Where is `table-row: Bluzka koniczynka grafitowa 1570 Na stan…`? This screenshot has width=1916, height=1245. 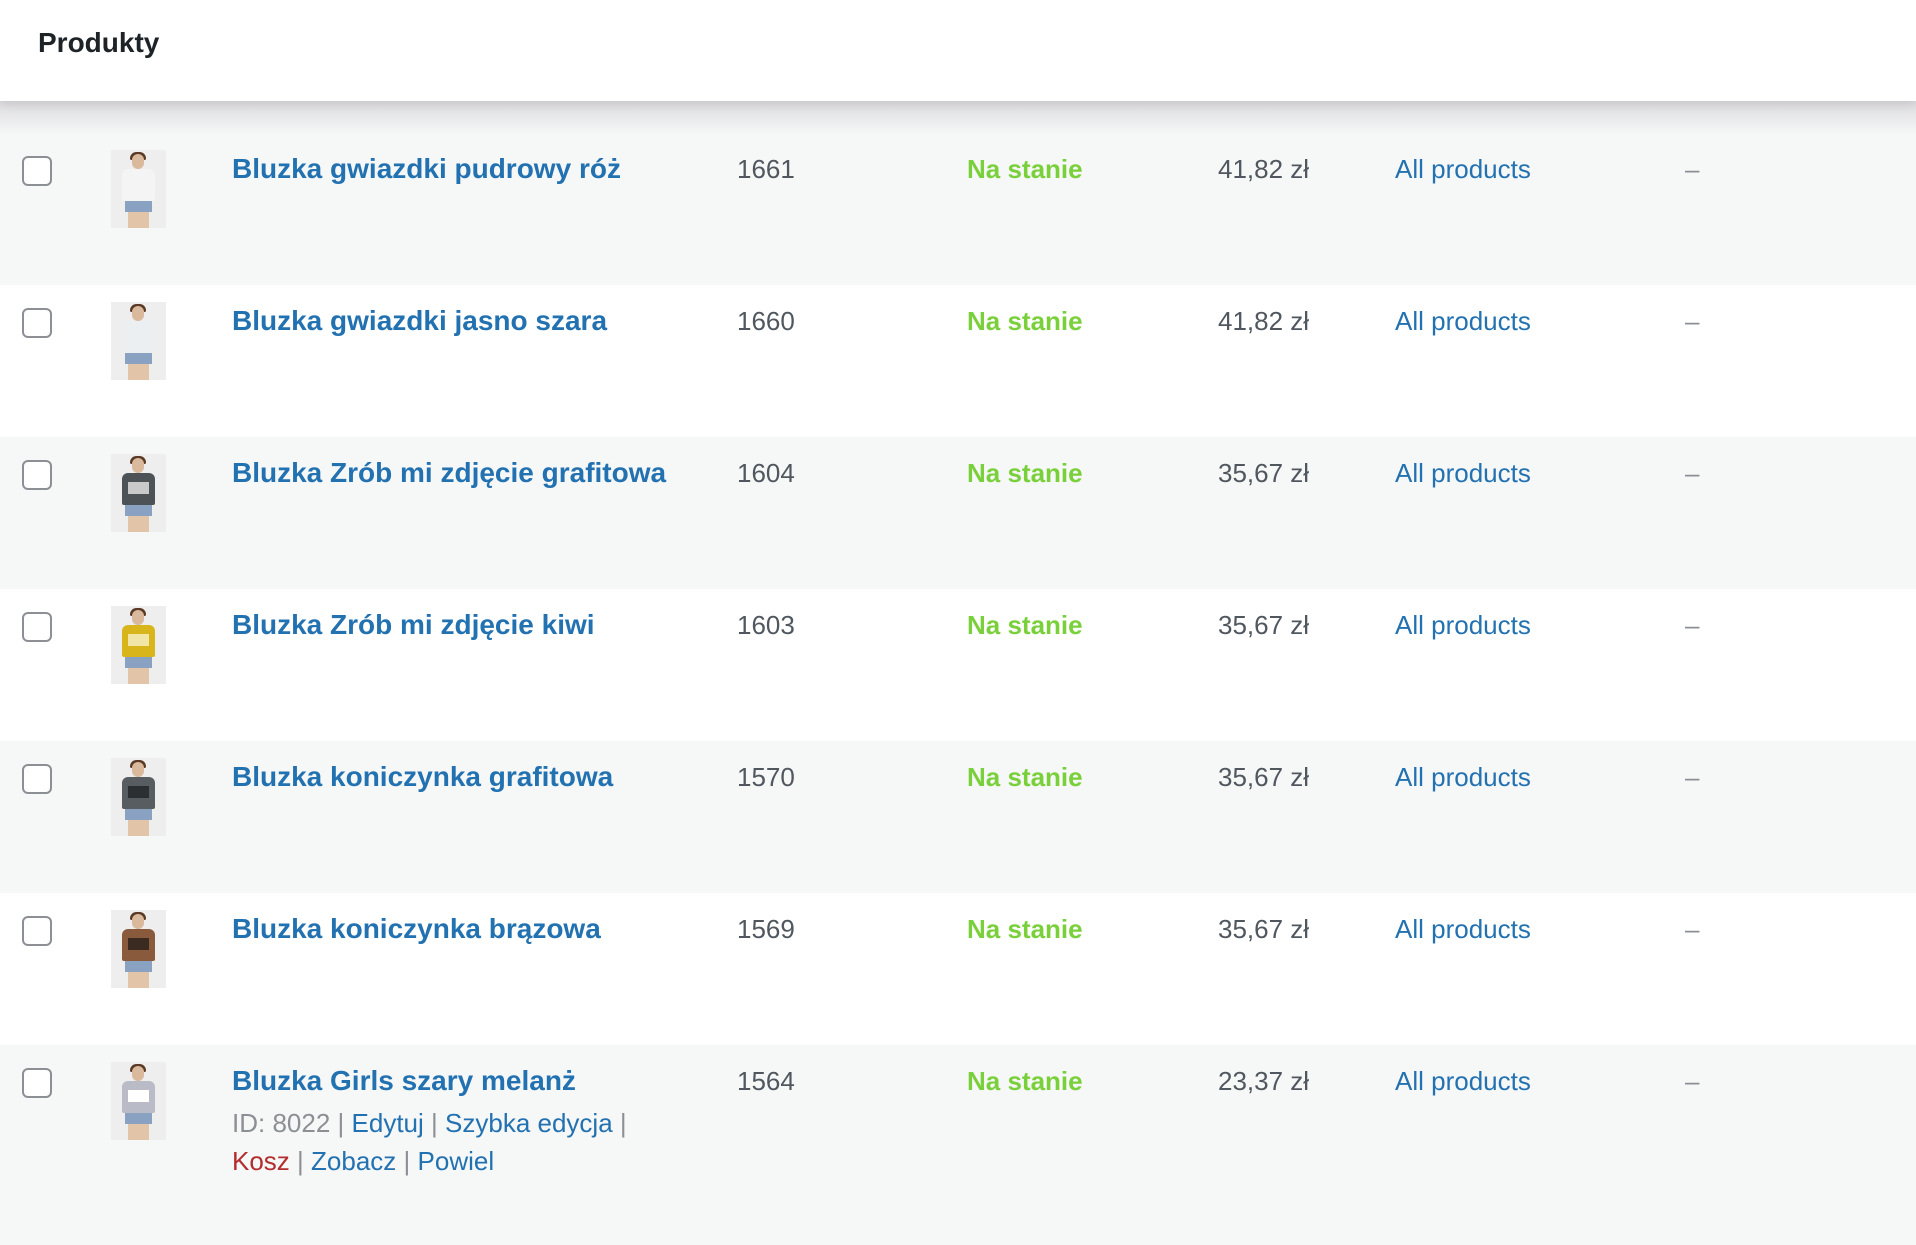
table-row: Bluzka koniczynka grafitowa 1570 Na stan… is located at coordinates (958, 817).